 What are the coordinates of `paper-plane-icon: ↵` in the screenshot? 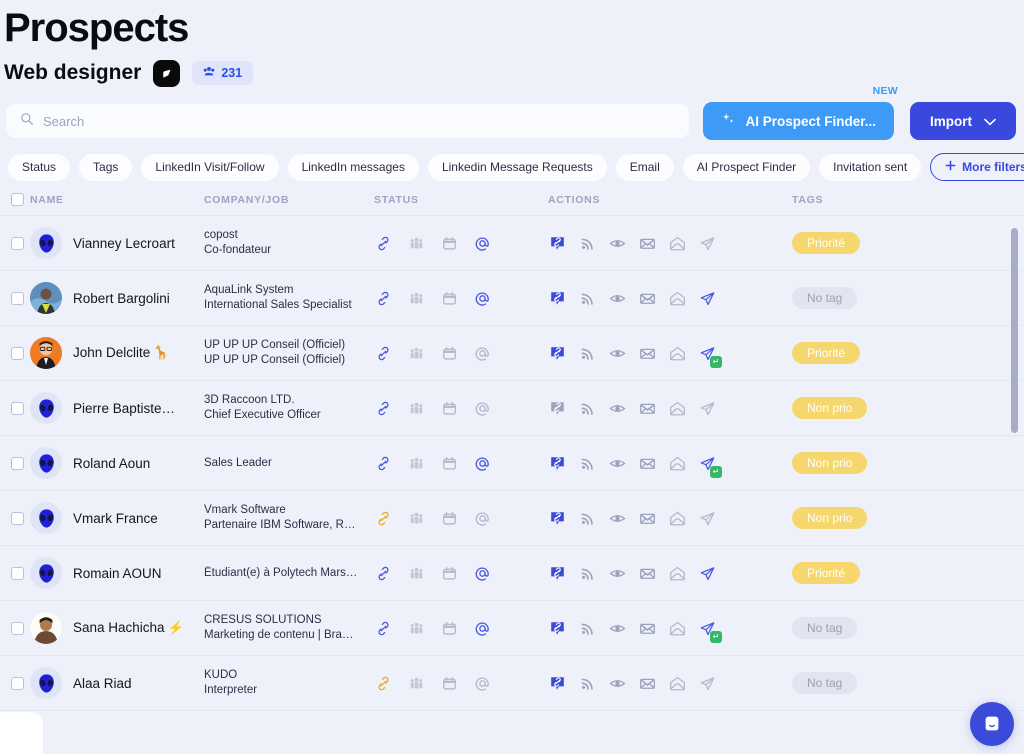 It's located at (710, 466).